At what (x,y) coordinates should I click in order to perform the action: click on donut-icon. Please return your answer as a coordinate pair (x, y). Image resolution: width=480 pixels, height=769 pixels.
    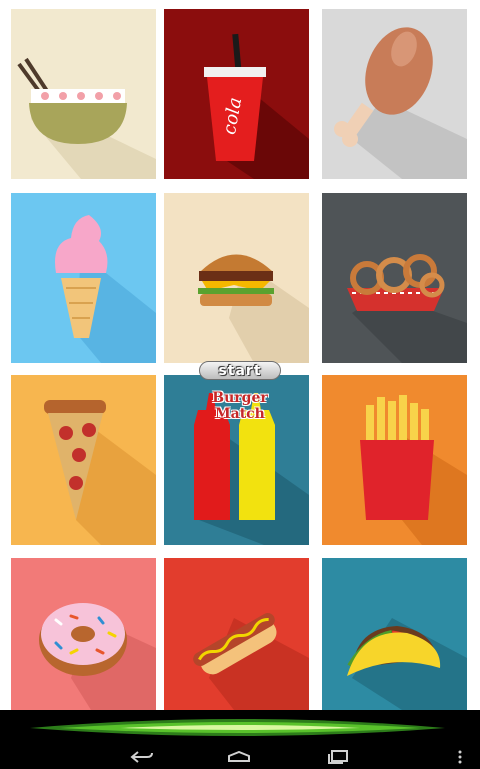
    Looking at the image, I should click on (83, 634).